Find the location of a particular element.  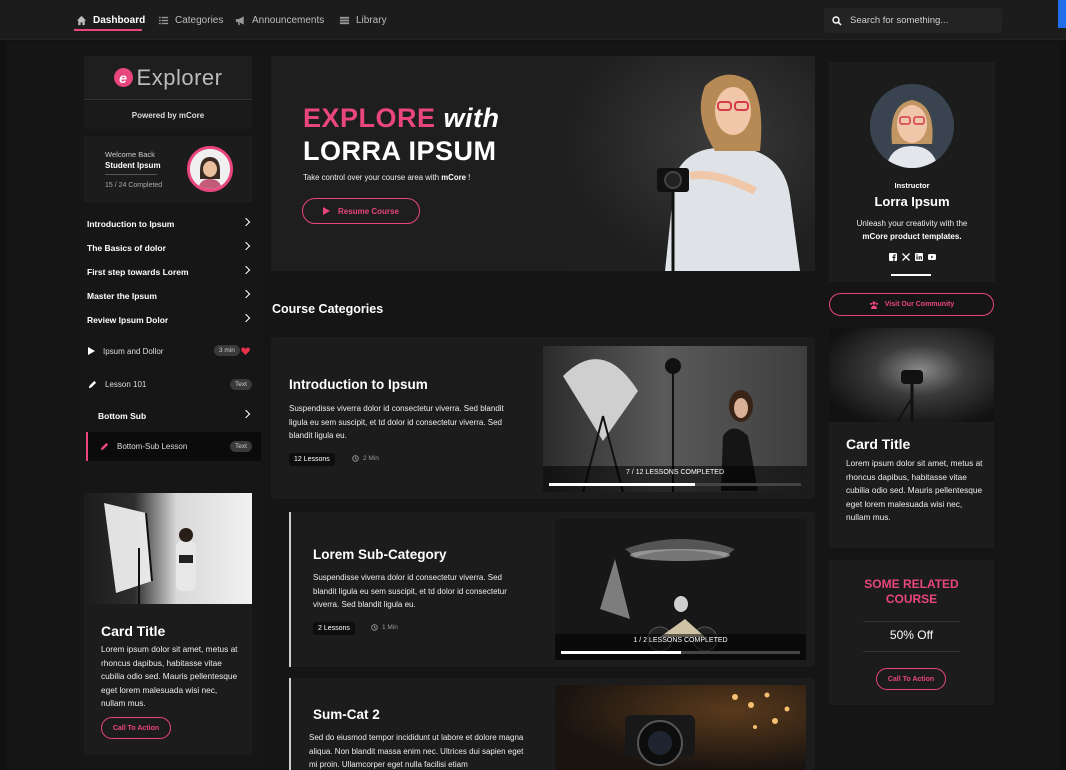

hero-subtitle-text: Take control over your course area with is located at coordinates (372, 177).